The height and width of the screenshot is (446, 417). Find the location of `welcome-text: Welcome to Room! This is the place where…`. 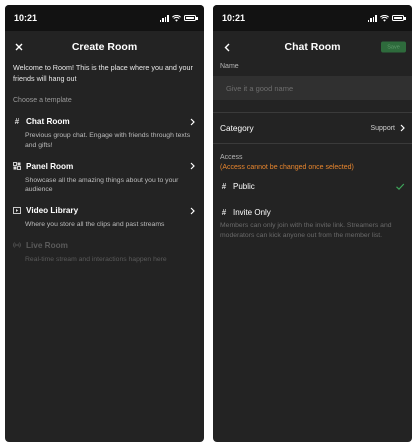

welcome-text: Welcome to Room! This is the place where… is located at coordinates (103, 73).